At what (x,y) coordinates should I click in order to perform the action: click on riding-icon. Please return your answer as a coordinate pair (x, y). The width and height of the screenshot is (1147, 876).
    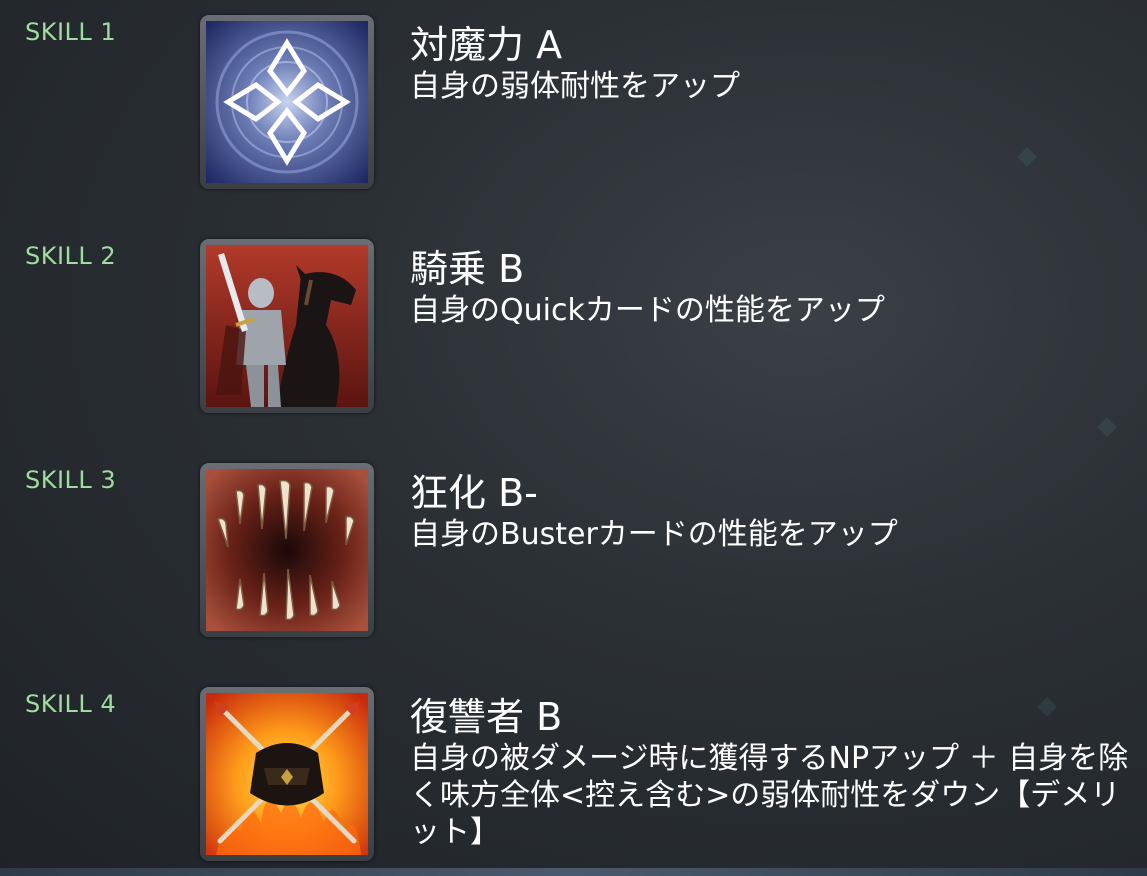
    Looking at the image, I should click on (287, 326).